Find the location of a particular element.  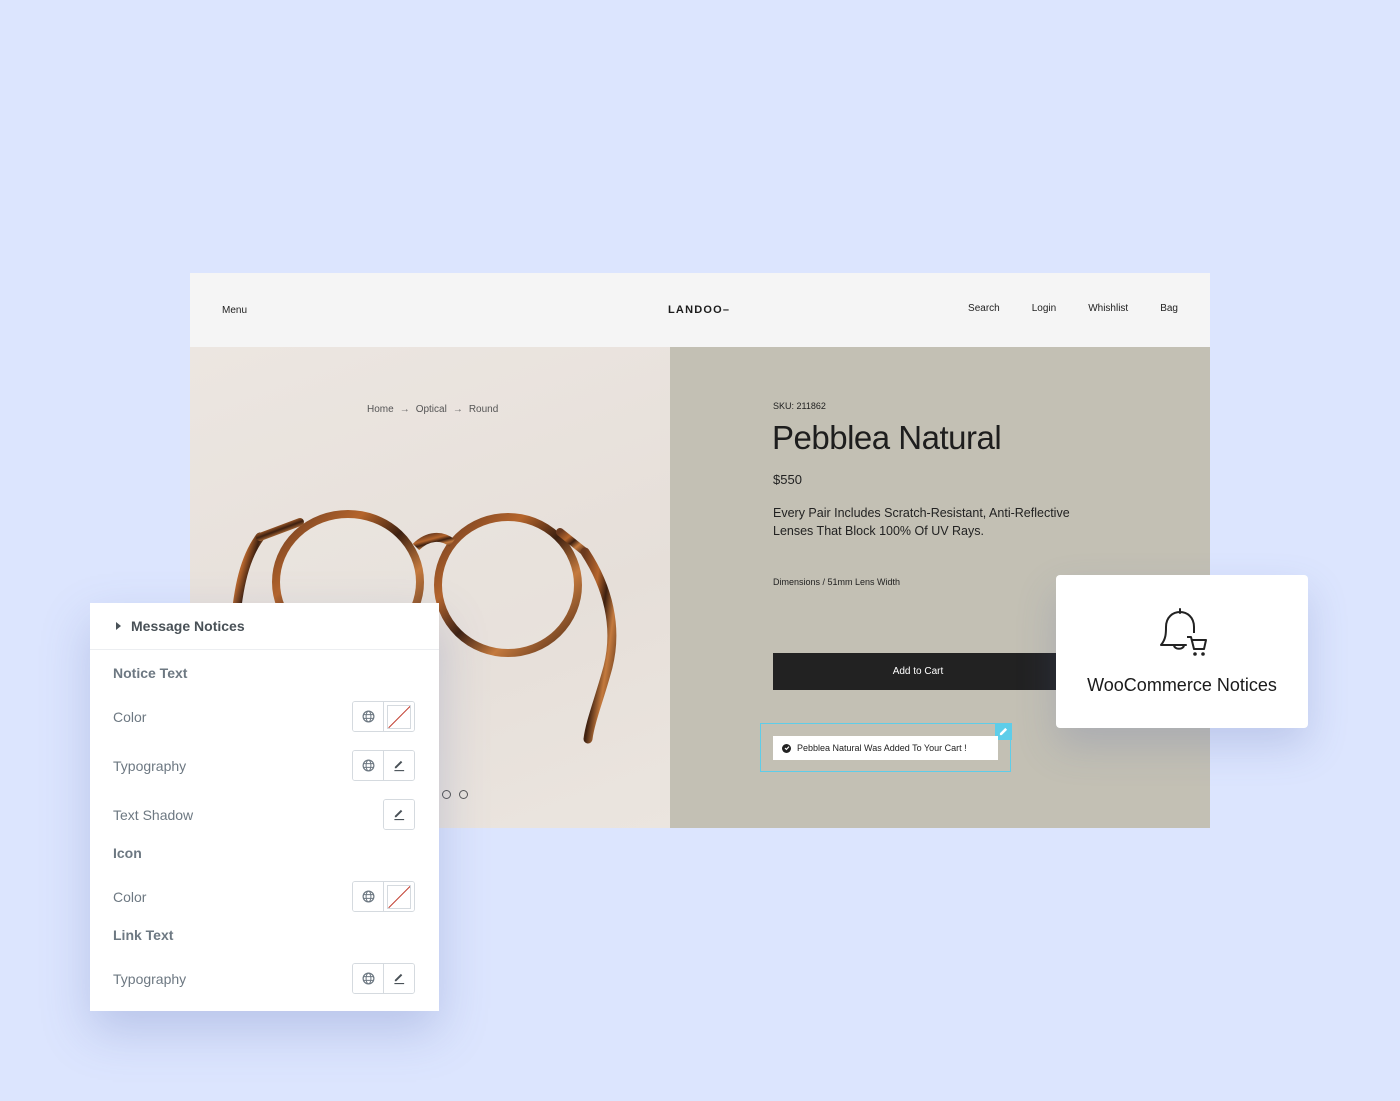

section-heading-notice-text: Notice Text is located at coordinates (264, 673).